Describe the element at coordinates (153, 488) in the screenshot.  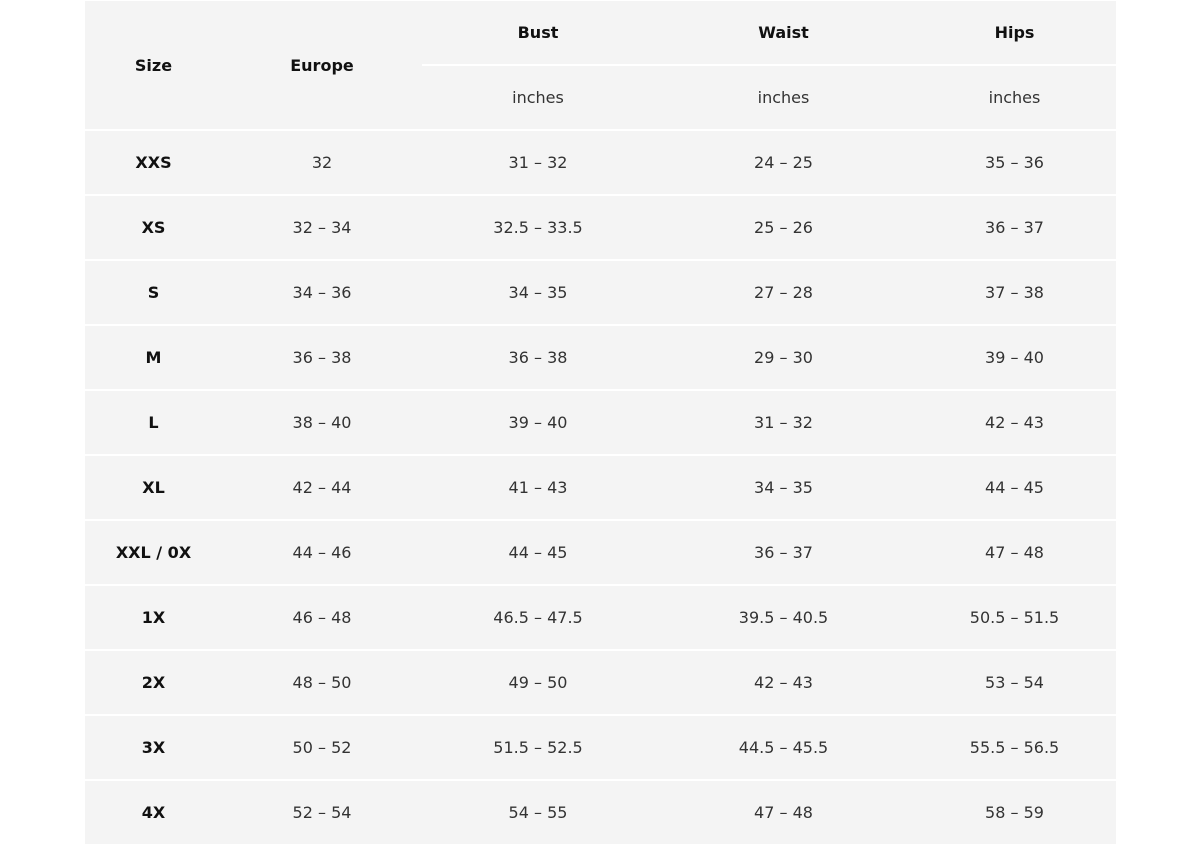
I see `cell-size: XL` at that location.